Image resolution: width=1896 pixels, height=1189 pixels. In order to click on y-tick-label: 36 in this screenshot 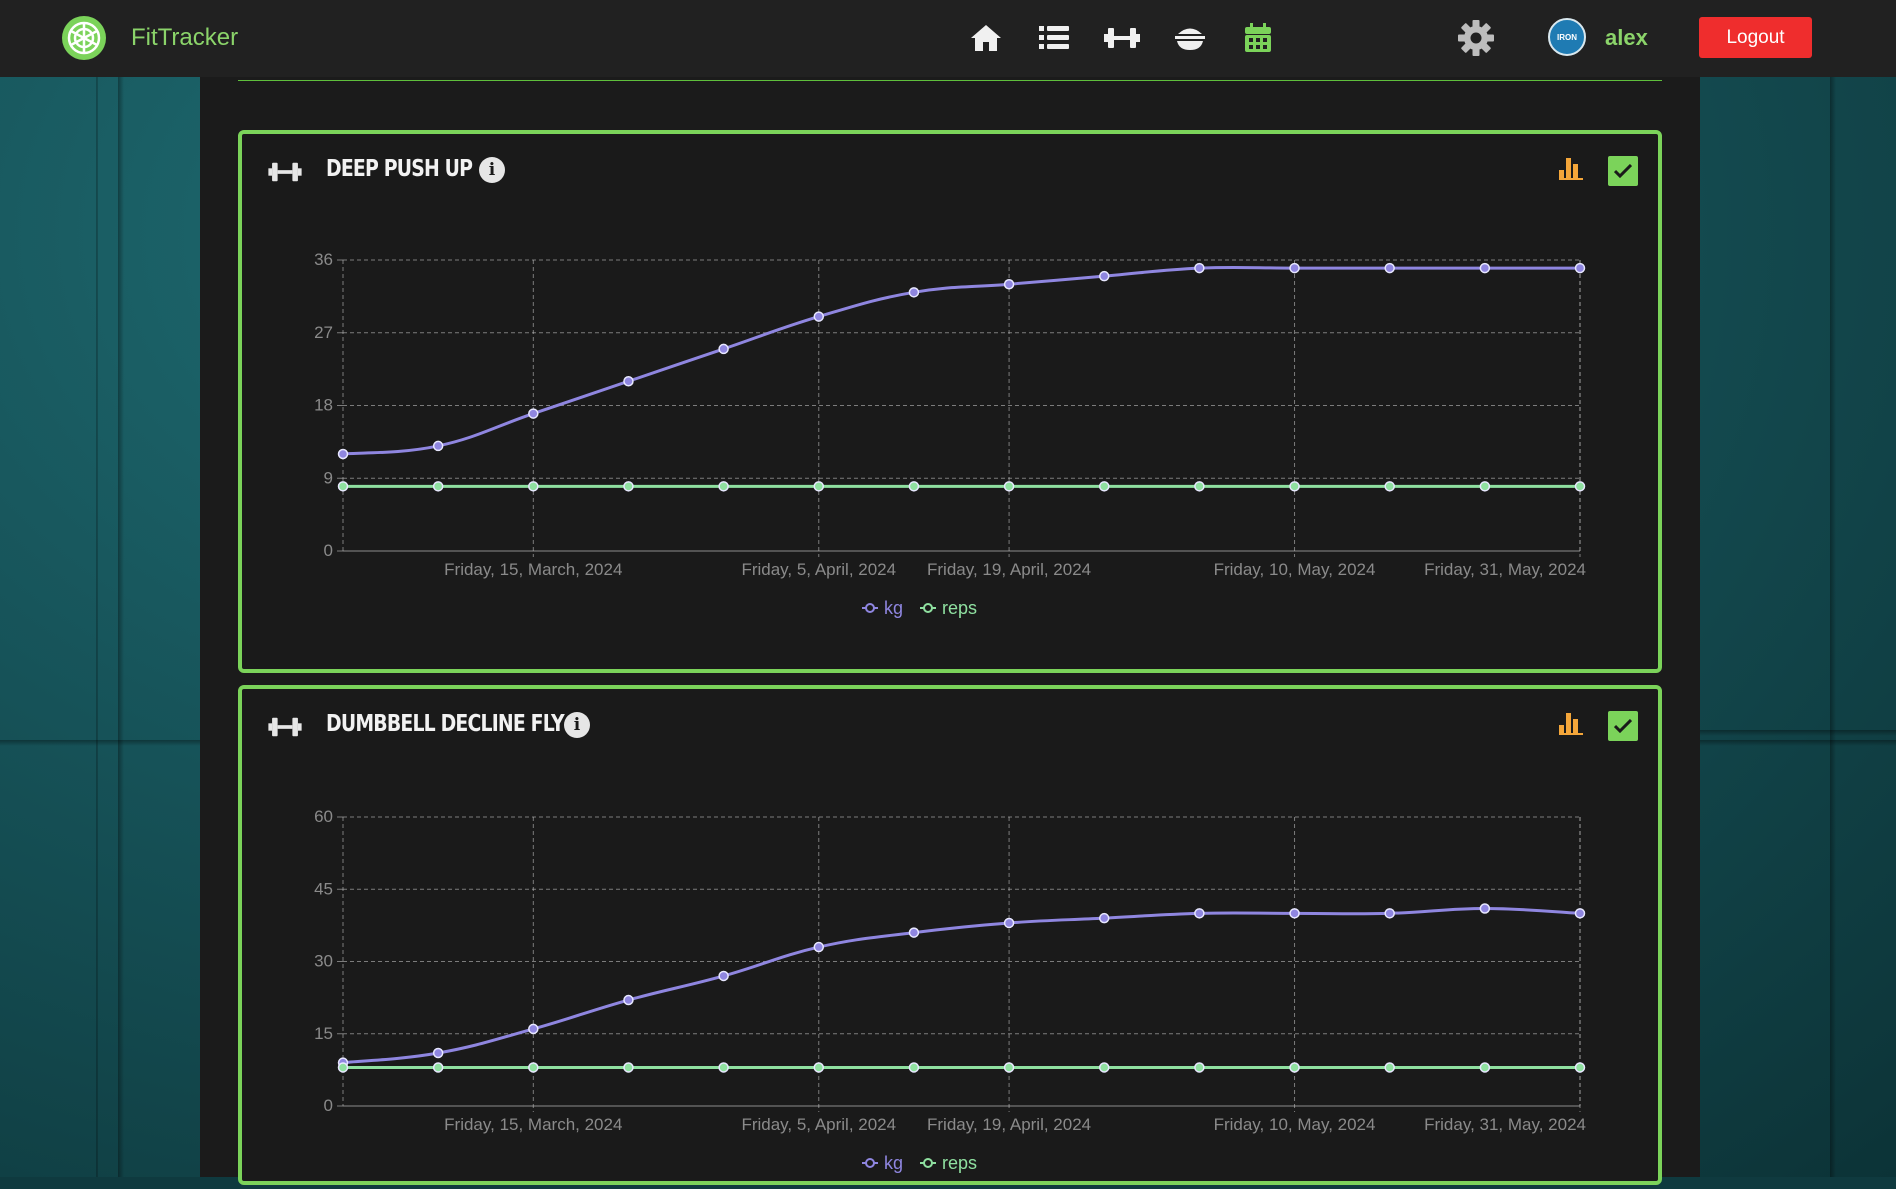, I will do `click(323, 259)`.